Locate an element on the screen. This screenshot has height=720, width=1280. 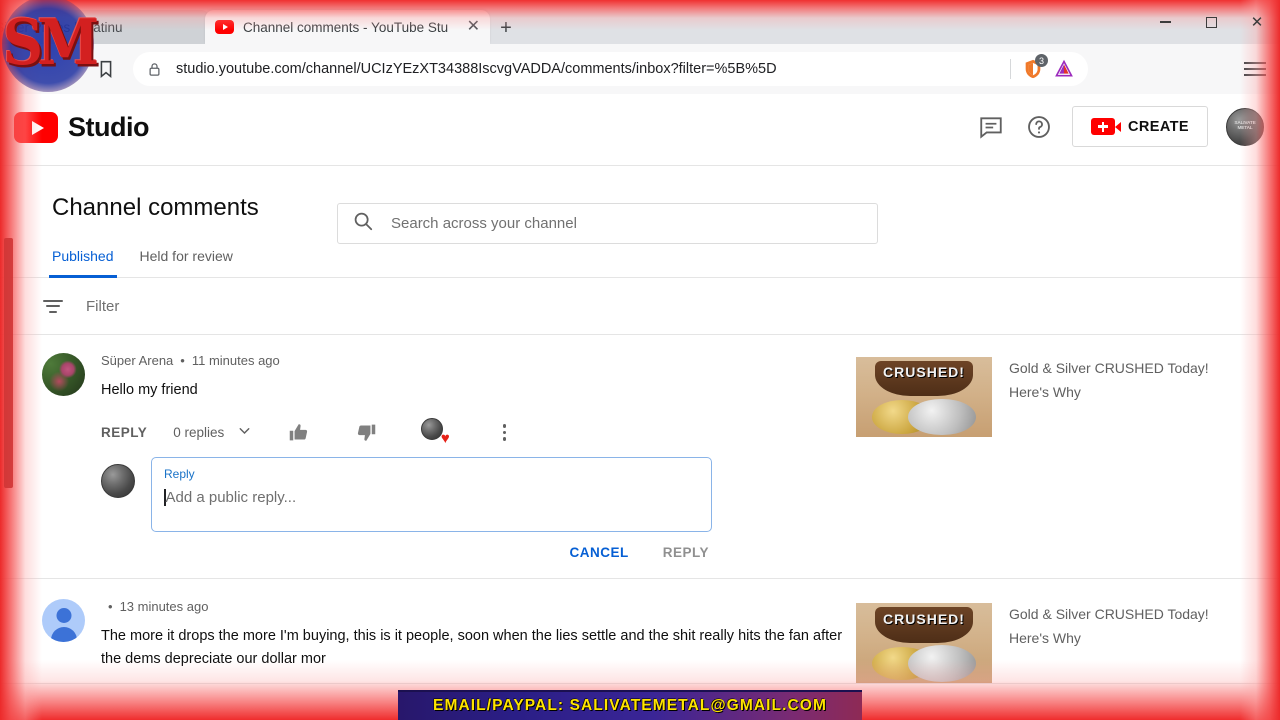
studio-logo-text: Studio is located at coordinates (108, 127).